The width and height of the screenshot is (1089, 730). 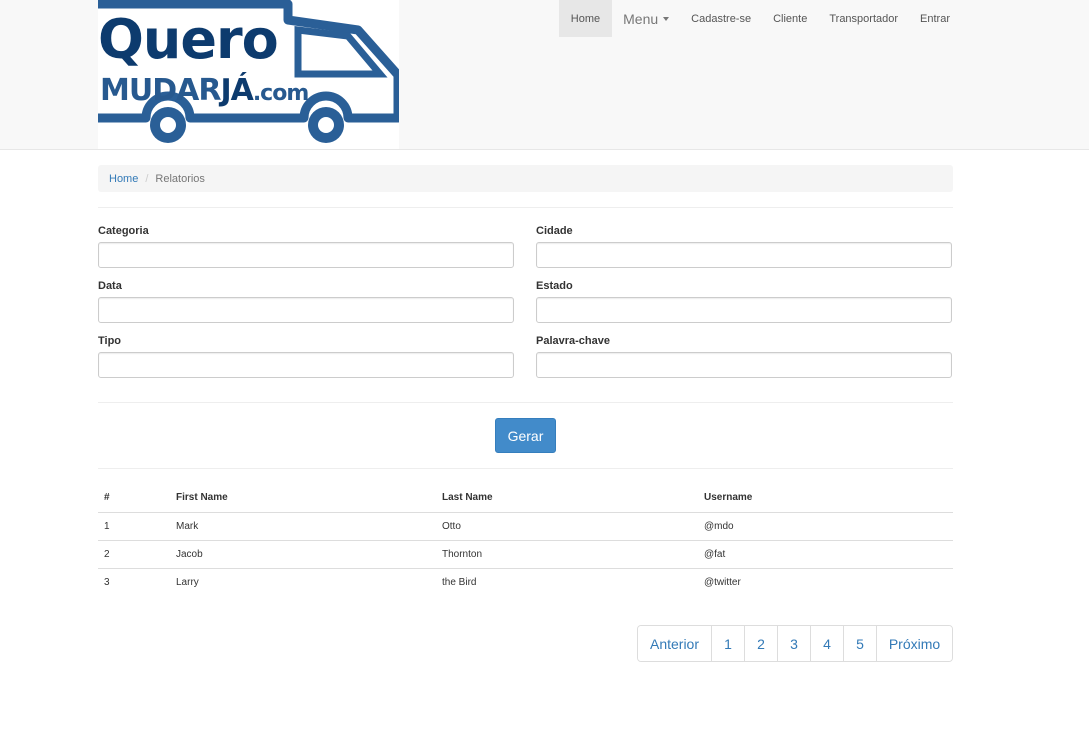 What do you see at coordinates (306, 310) in the screenshot?
I see `data-input` at bounding box center [306, 310].